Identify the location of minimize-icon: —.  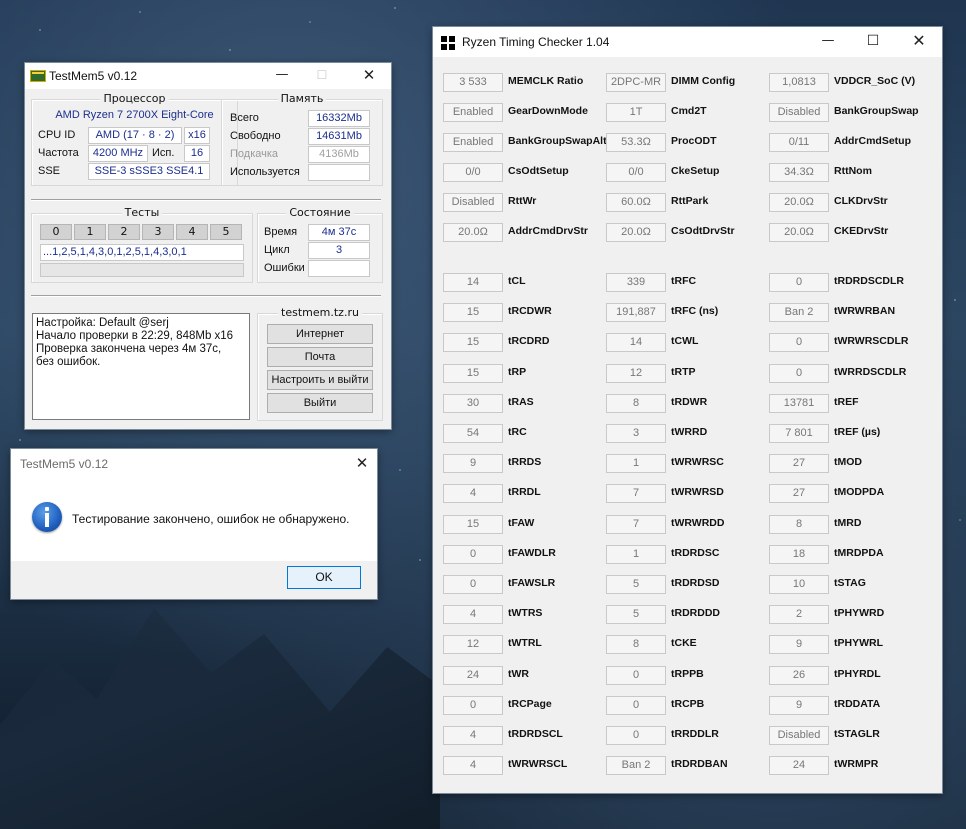
(282, 76).